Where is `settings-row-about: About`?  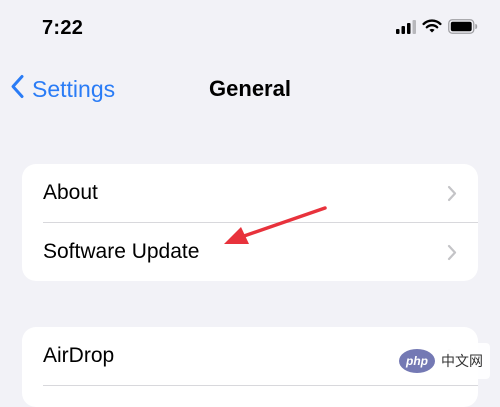 settings-row-about: About is located at coordinates (250, 193).